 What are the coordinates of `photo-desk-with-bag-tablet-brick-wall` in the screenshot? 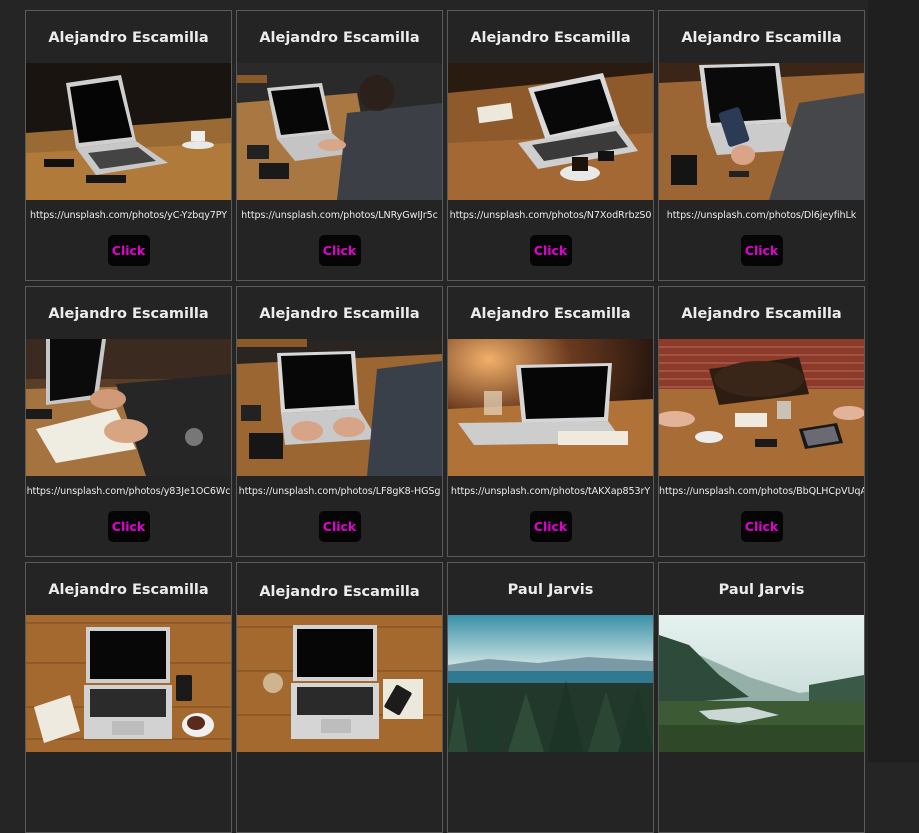 It's located at (761, 407).